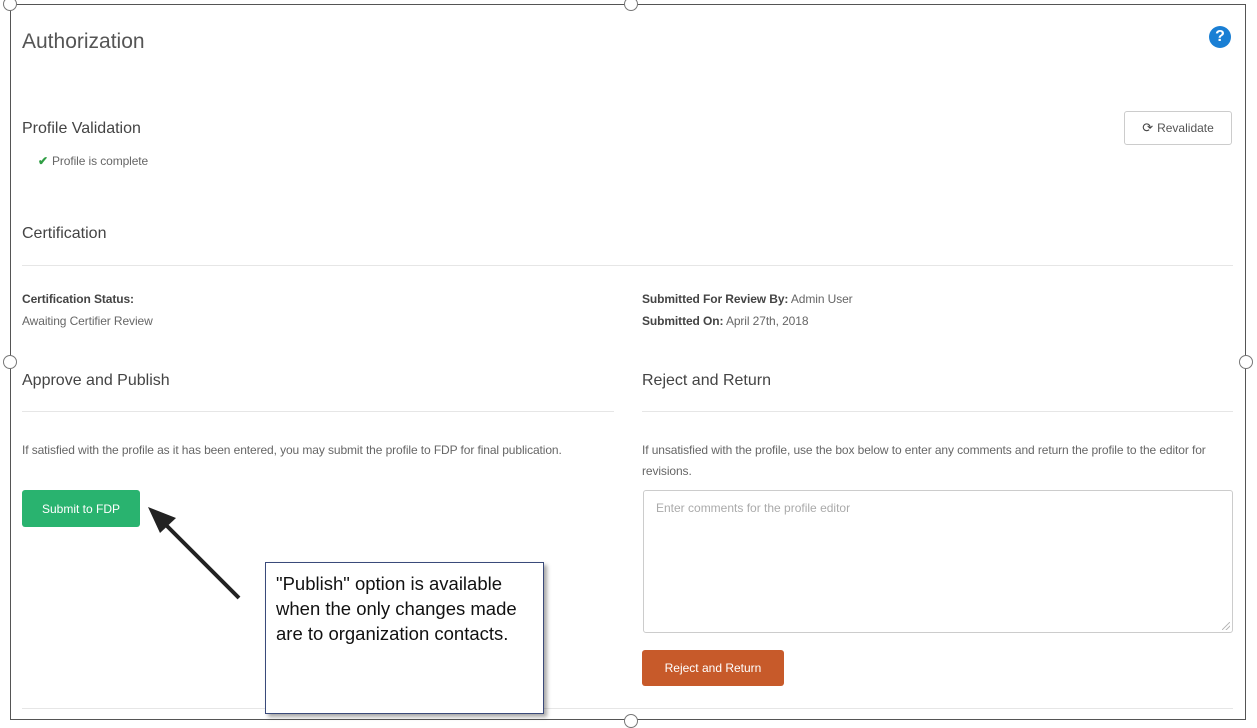  Describe the element at coordinates (43, 161) in the screenshot. I see `check-icon: ✔` at that location.